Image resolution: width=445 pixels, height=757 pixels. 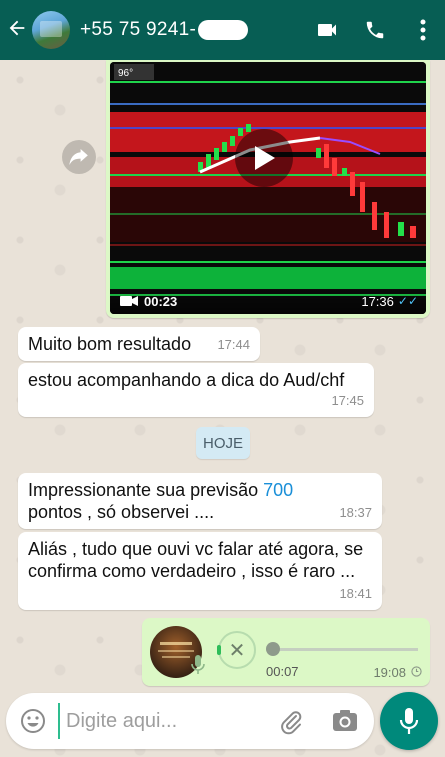 I want to click on incoming-message: Muito bom resultado 17:44, so click(x=139, y=344).